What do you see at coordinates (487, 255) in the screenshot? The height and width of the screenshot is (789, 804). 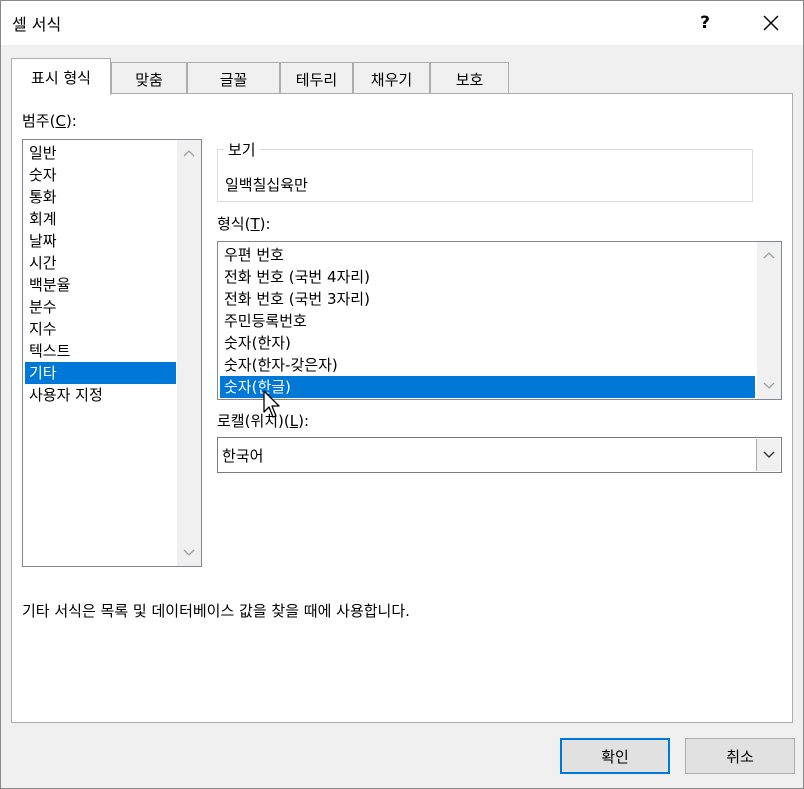 I see `type-item-zip-code: 우편 번호` at bounding box center [487, 255].